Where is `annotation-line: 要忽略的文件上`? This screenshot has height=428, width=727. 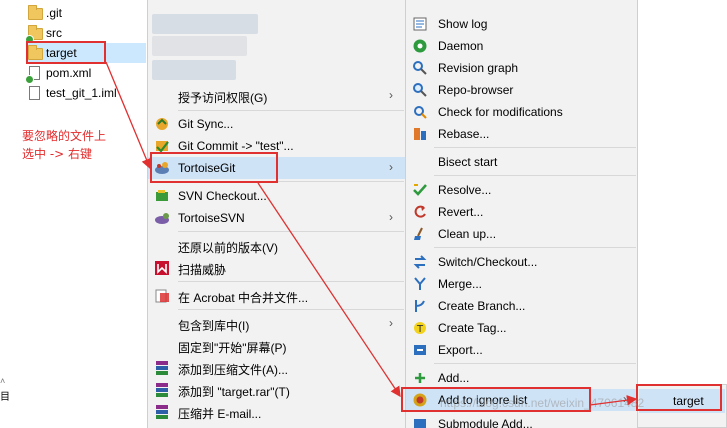 annotation-line: 要忽略的文件上 is located at coordinates (64, 136).